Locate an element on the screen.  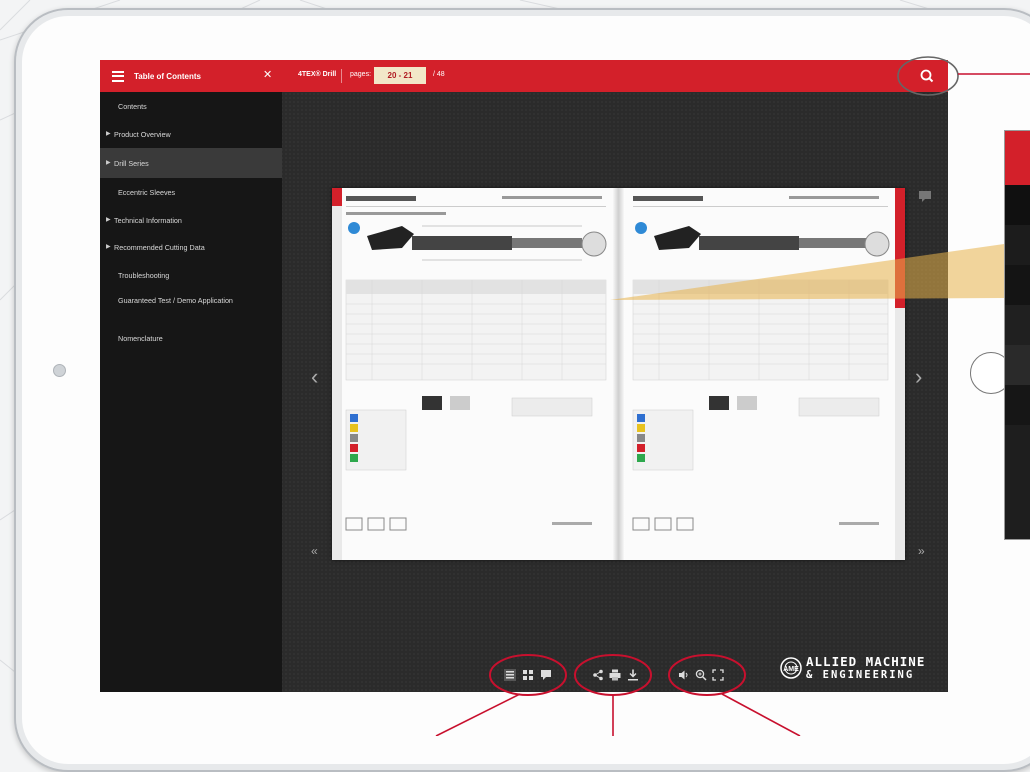
sidebar-item-label: Drill Series is located at coordinates (131, 163).